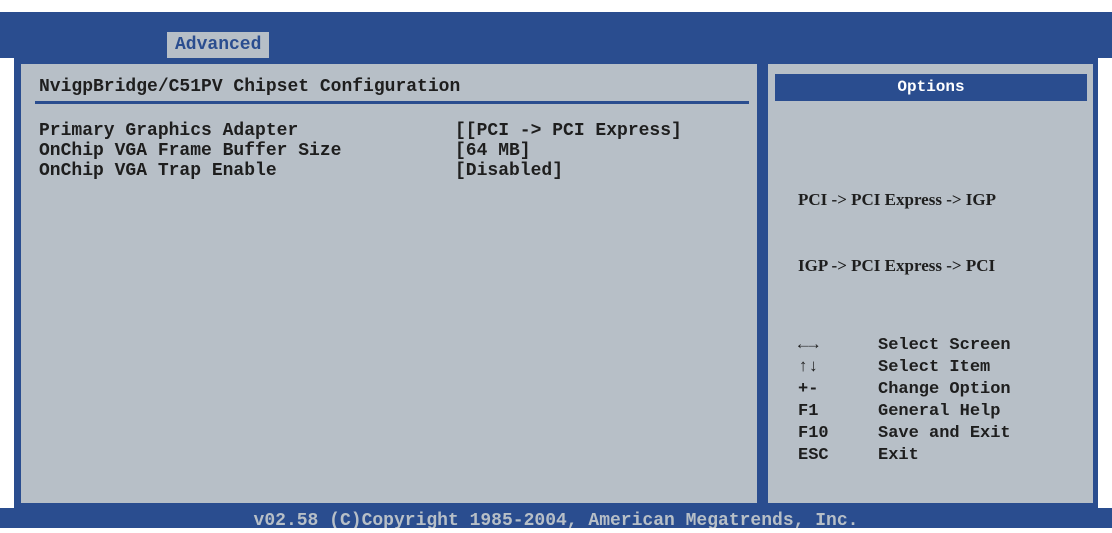  I want to click on key-row-select-screen: ←→ Select Screen, so click(904, 346).